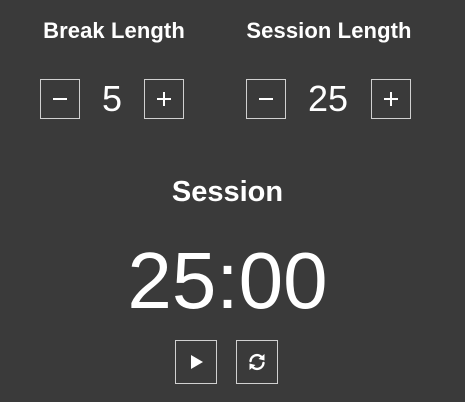  I want to click on break-length-label: Break Length, so click(114, 30).